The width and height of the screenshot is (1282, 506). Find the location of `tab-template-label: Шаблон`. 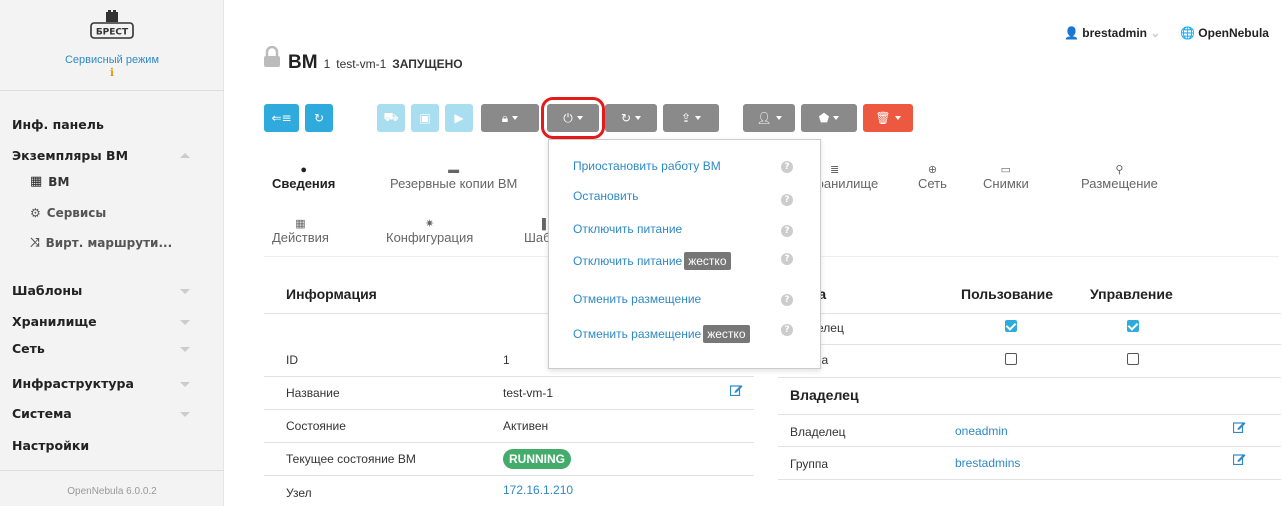

tab-template-label: Шаблон is located at coordinates (536, 237).